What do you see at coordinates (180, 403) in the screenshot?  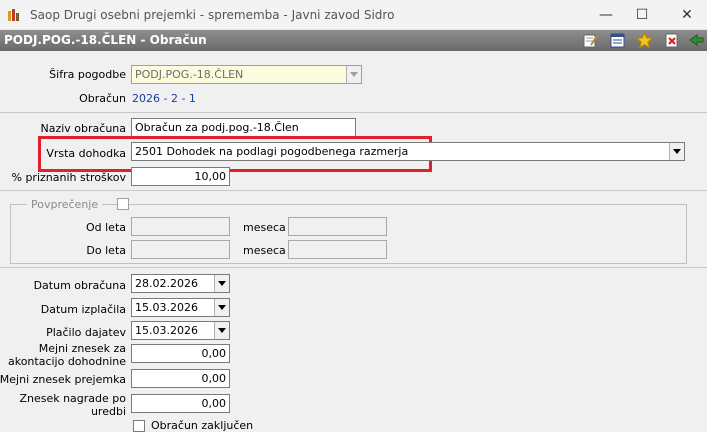 I see `znesek-nagrade-input: 0,00` at bounding box center [180, 403].